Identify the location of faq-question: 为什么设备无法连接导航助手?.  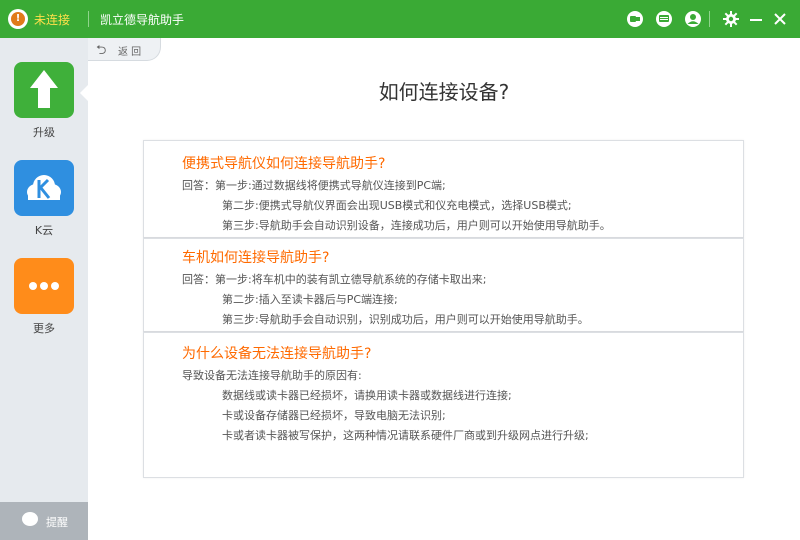
(277, 354).